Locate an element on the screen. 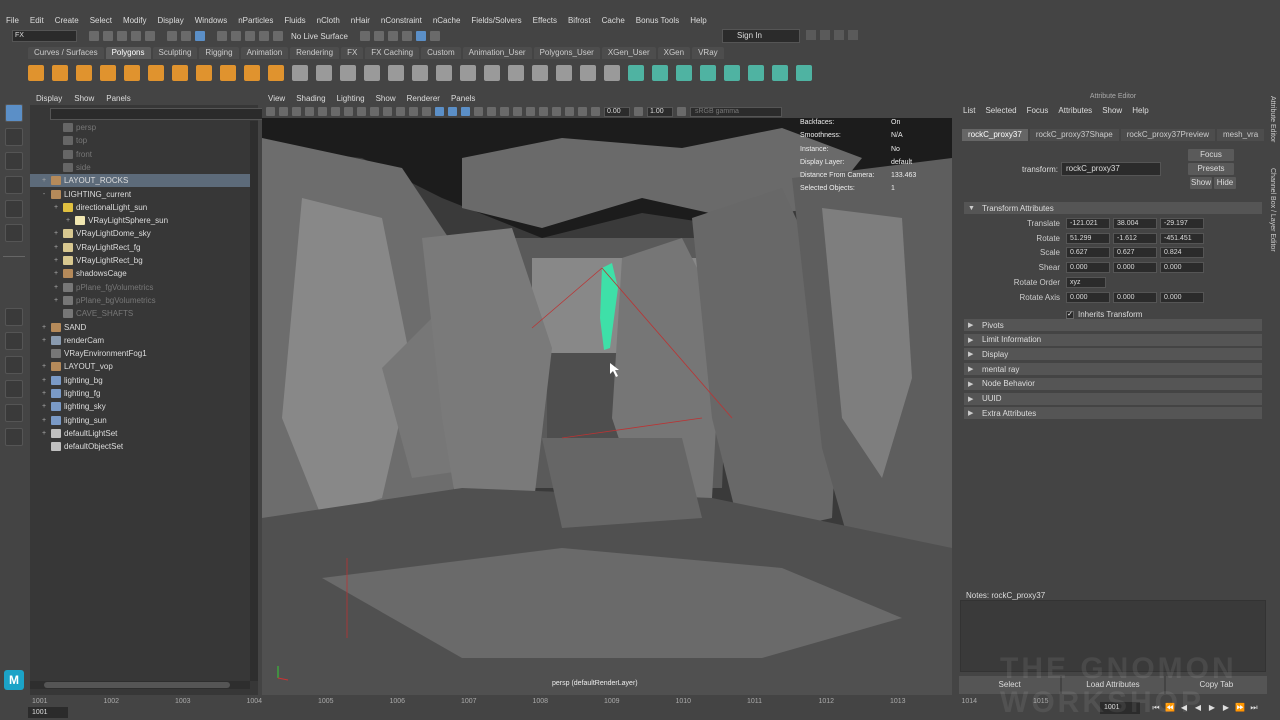 This screenshot has width=1280, height=720. outliner-menu-panels: Panels is located at coordinates (118, 98).